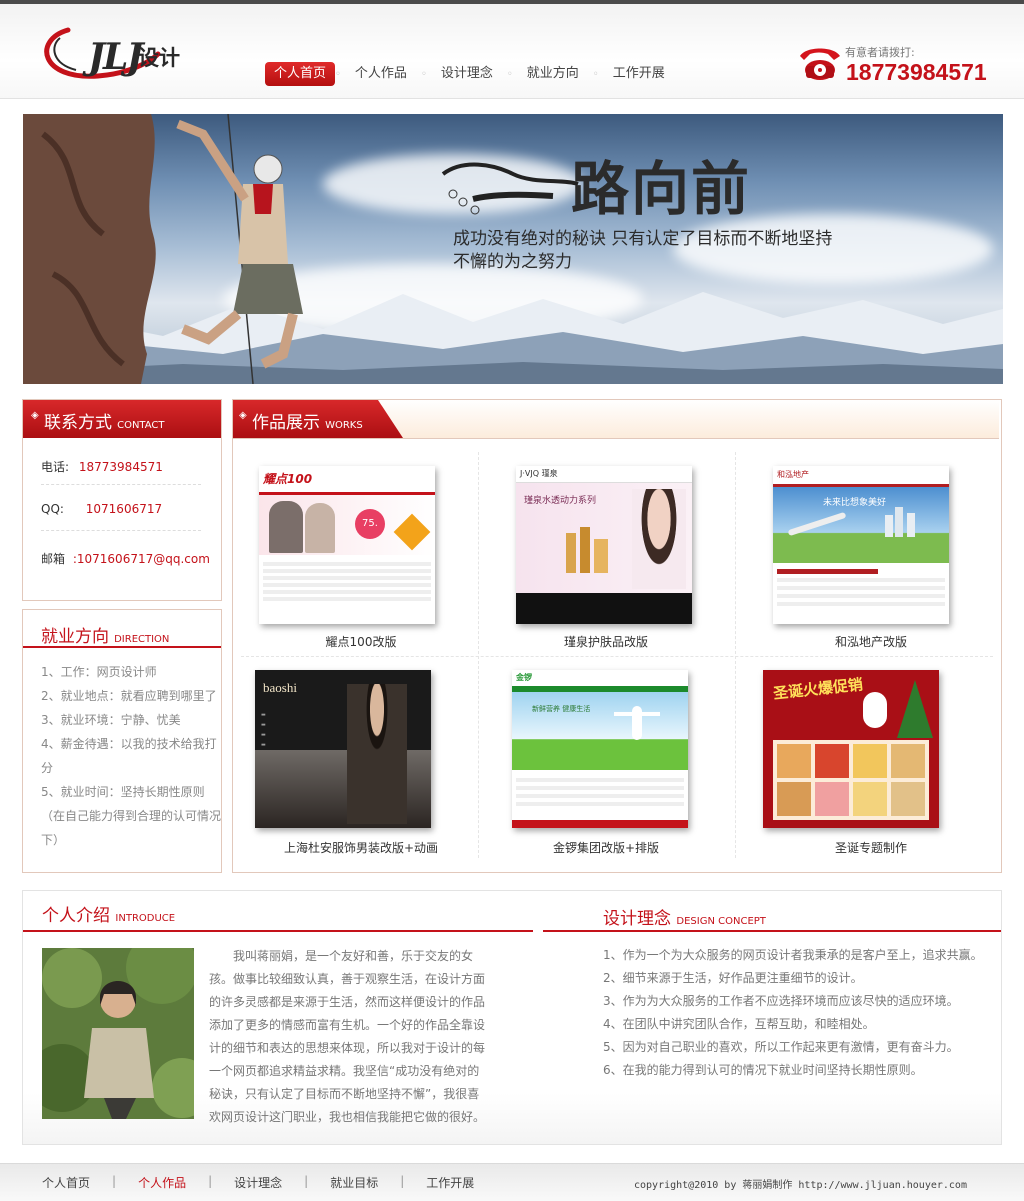 The height and width of the screenshot is (1201, 1024). What do you see at coordinates (129, 696) in the screenshot?
I see `direction-item: 2、就业地点：就看应聘到哪里了` at bounding box center [129, 696].